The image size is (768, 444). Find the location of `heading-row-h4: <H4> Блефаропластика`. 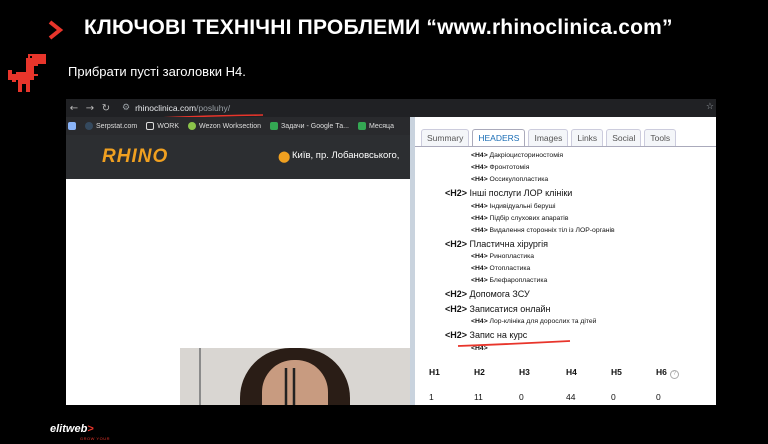

heading-row-h4: <H4> Блефаропластика is located at coordinates (530, 281).